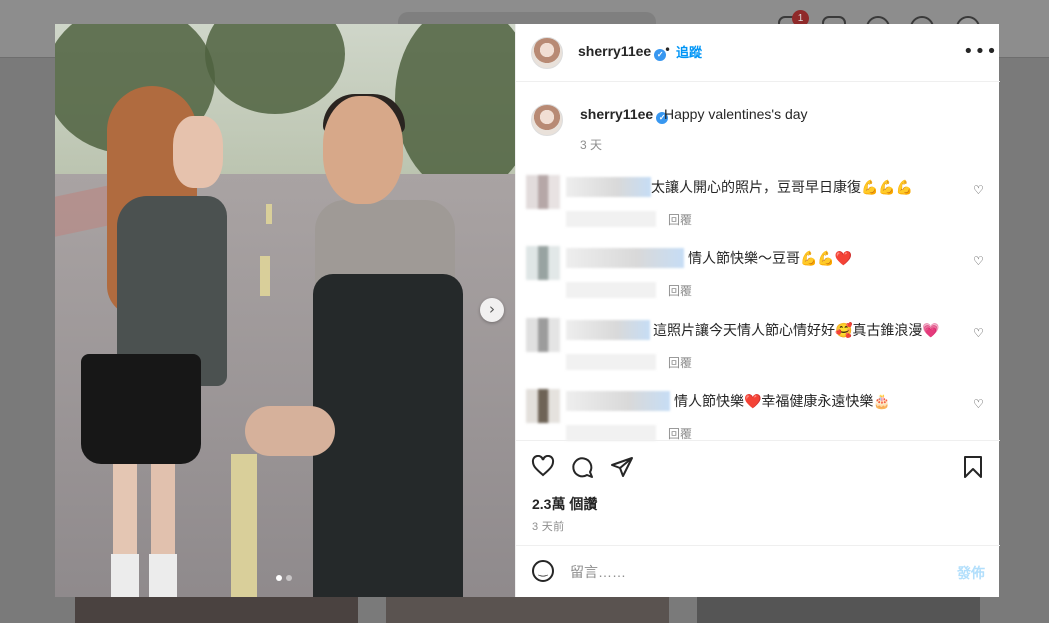 Image resolution: width=1049 pixels, height=623 pixels. I want to click on follow-button: 追蹤, so click(689, 51).